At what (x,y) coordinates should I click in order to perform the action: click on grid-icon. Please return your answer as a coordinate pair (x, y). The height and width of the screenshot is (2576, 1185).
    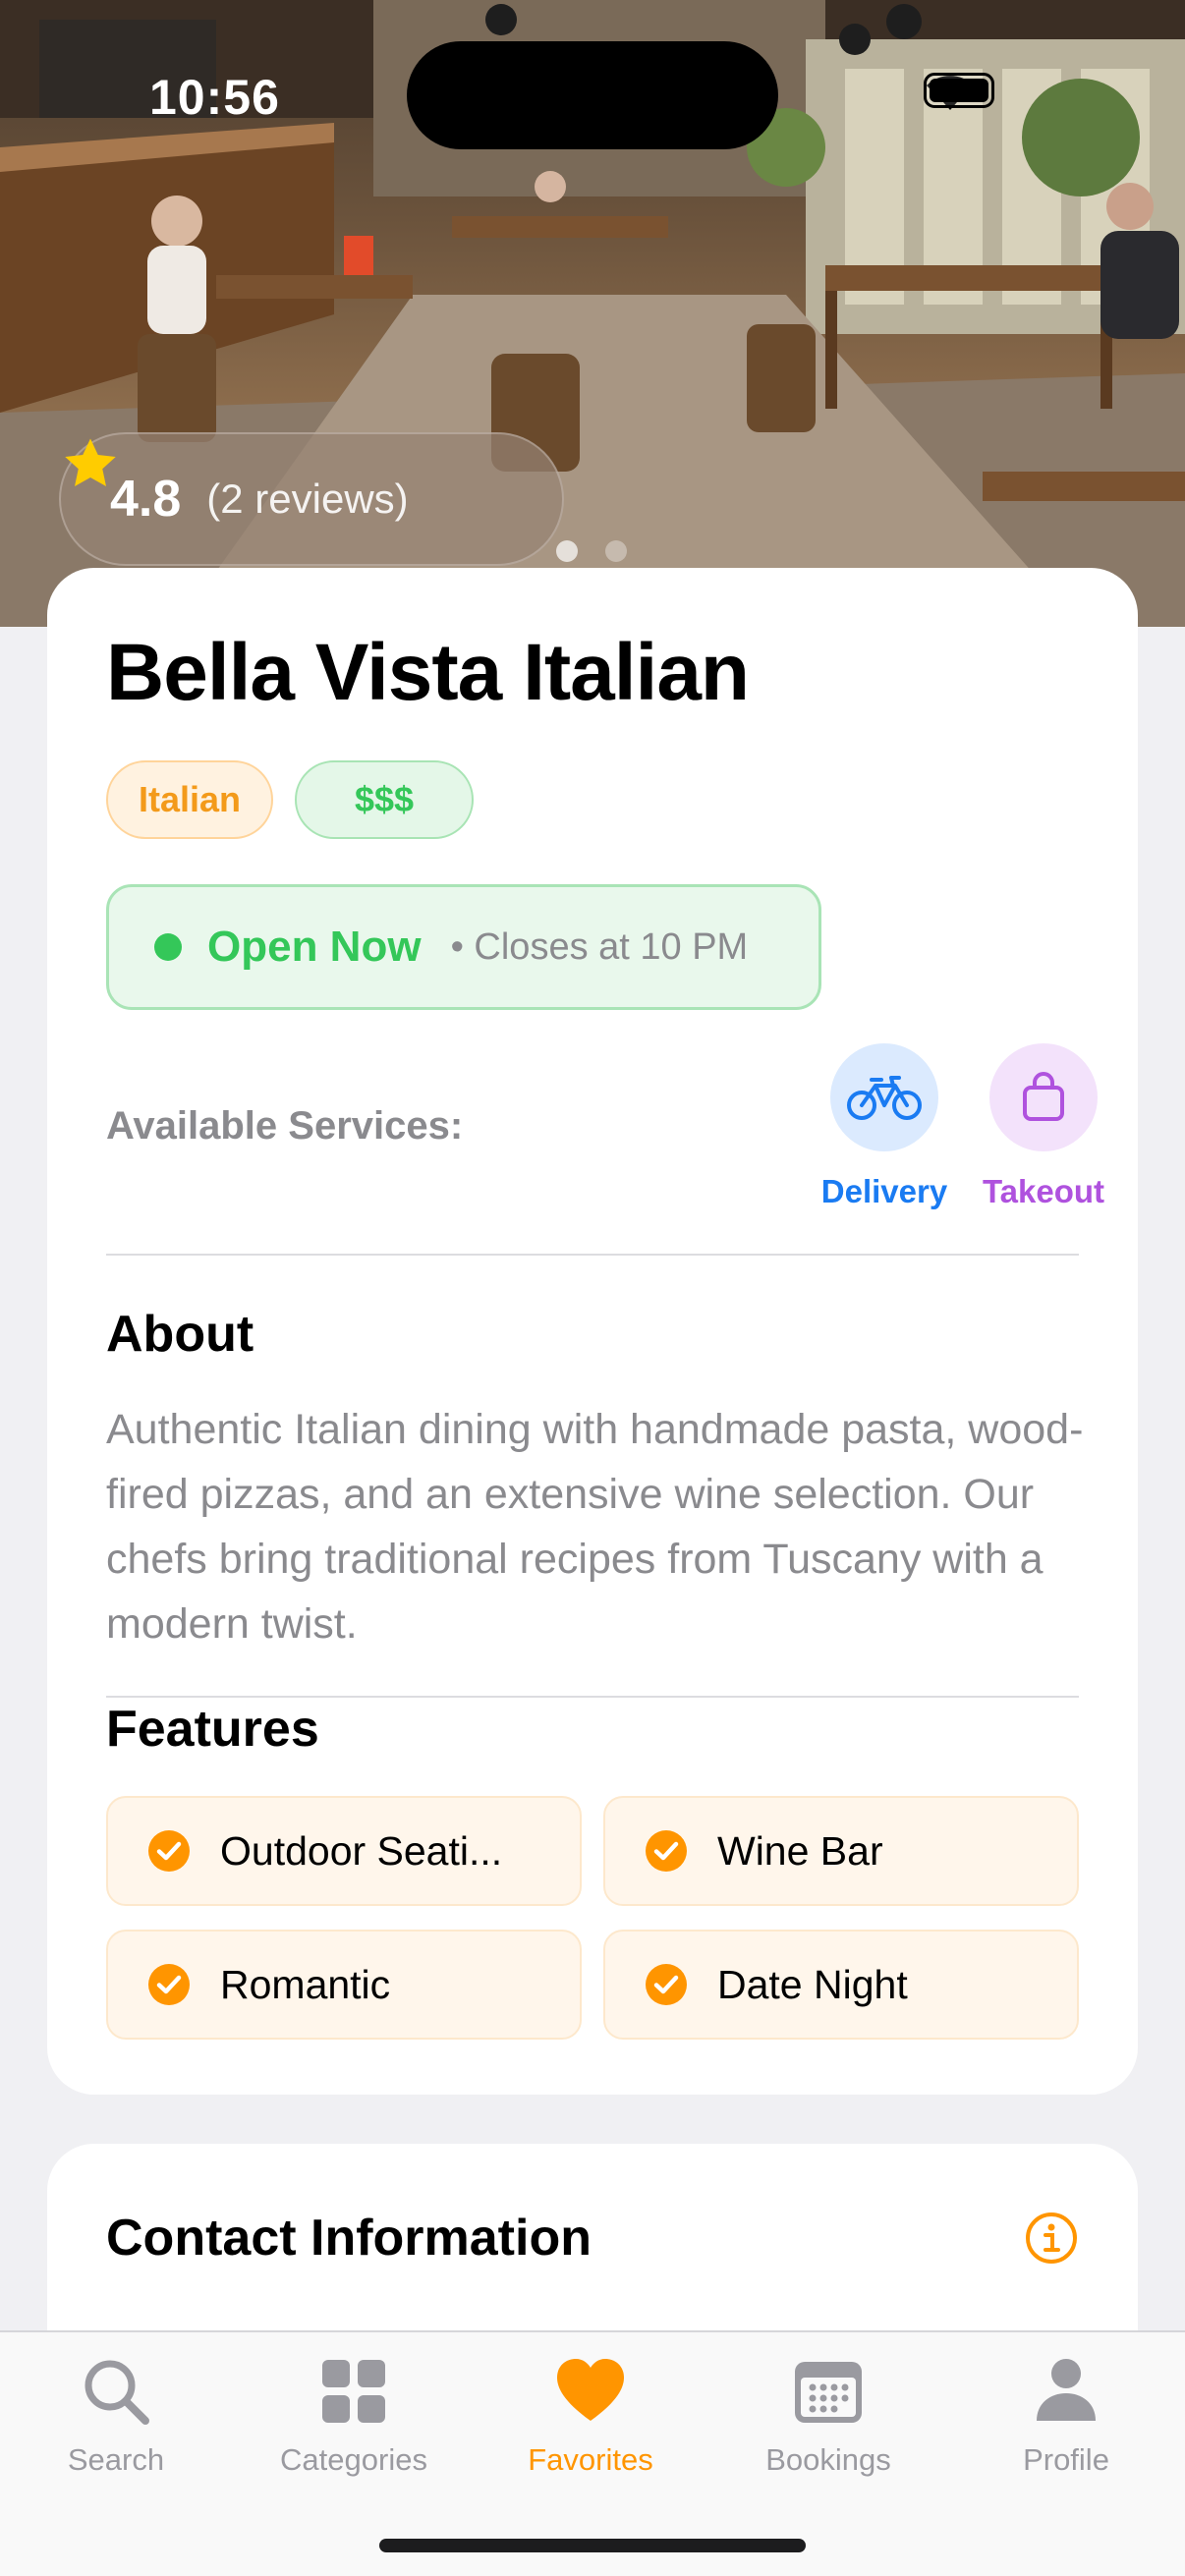
    Looking at the image, I should click on (353, 2391).